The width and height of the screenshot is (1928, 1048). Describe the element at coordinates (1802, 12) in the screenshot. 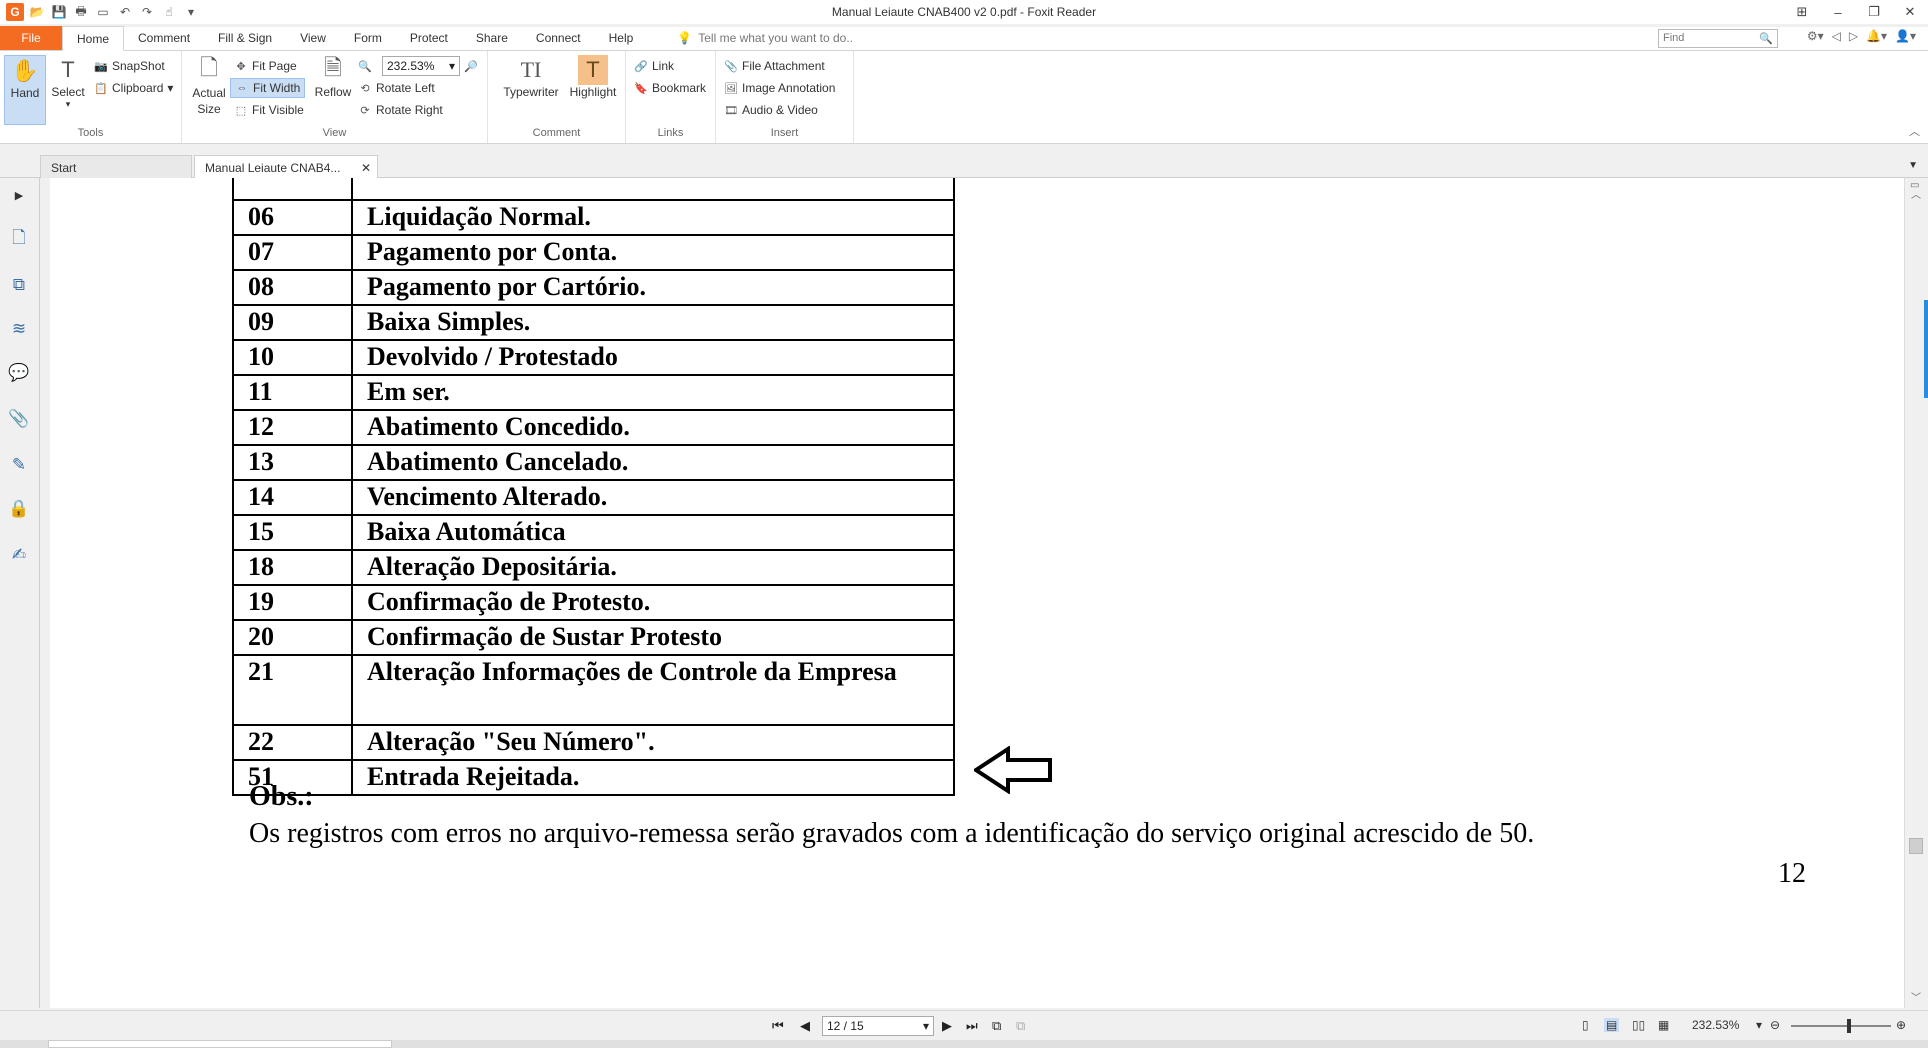

I see `grid-icon: ⊞` at that location.